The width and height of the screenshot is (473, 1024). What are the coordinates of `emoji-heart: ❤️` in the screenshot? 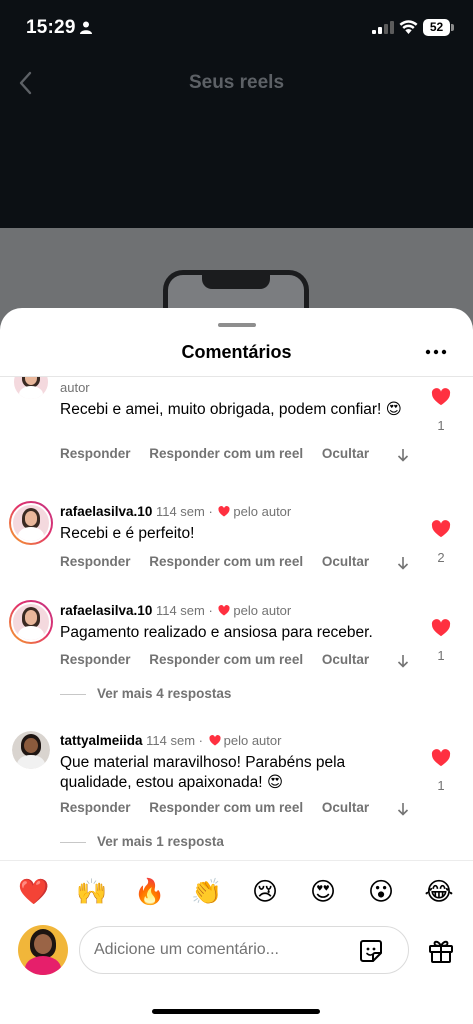 It's located at (34, 892).